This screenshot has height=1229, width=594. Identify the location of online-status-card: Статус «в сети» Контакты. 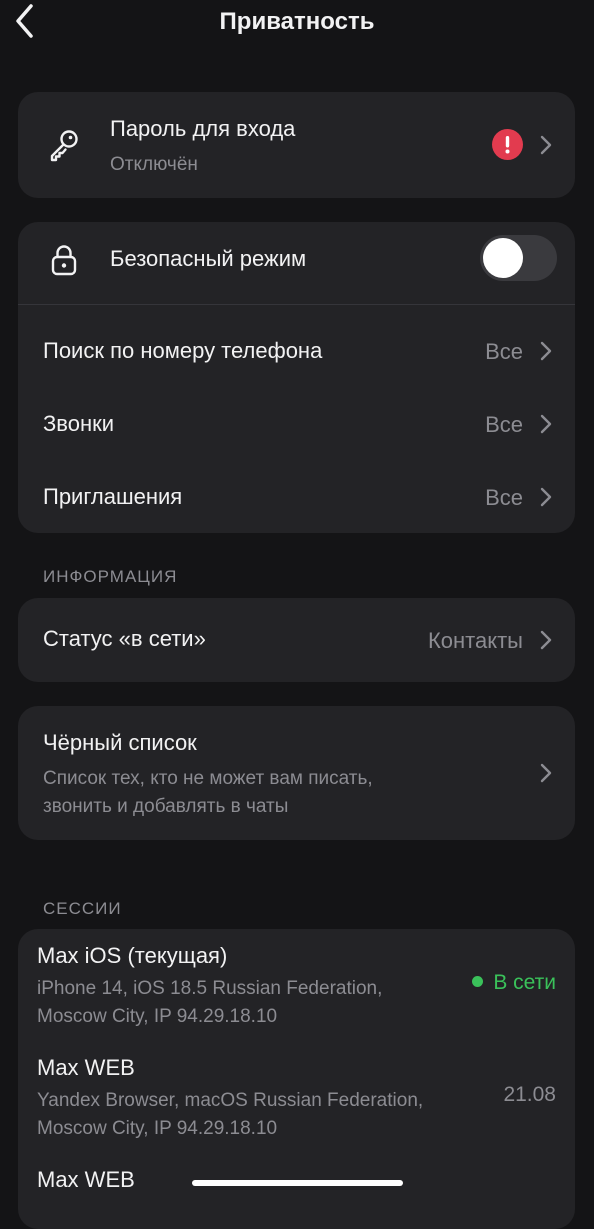
(296, 640).